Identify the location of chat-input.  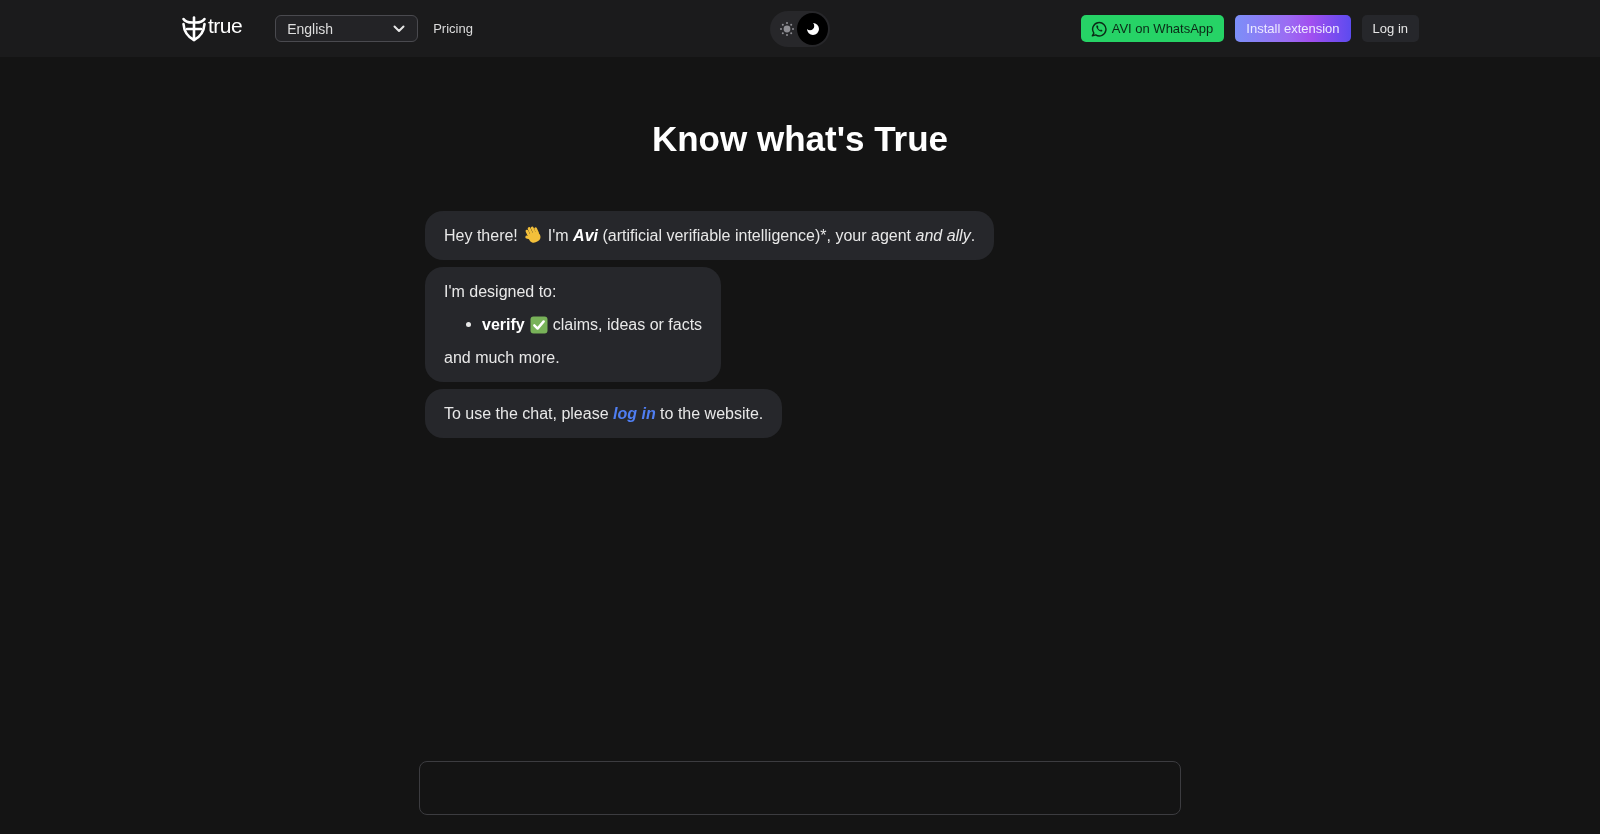
(800, 788).